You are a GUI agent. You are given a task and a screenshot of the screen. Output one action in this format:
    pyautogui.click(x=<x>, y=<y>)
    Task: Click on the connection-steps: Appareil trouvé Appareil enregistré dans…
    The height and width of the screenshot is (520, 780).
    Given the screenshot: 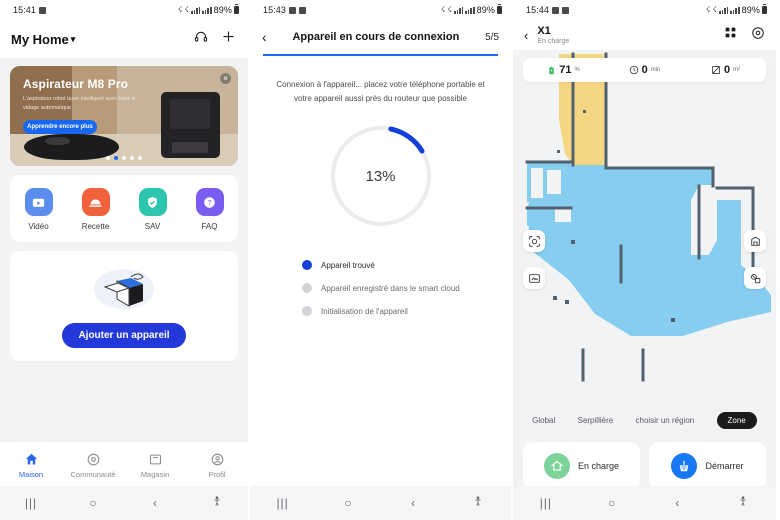 What is the action you would take?
    pyautogui.click(x=406, y=288)
    